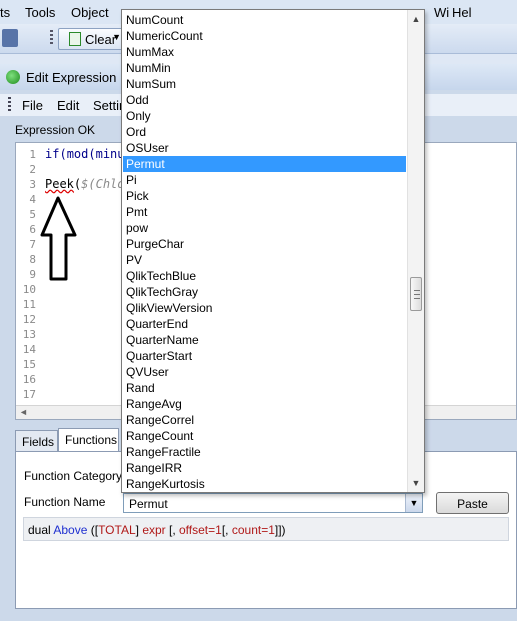  What do you see at coordinates (264, 468) in the screenshot?
I see `dropdown-item: RangeIRR` at bounding box center [264, 468].